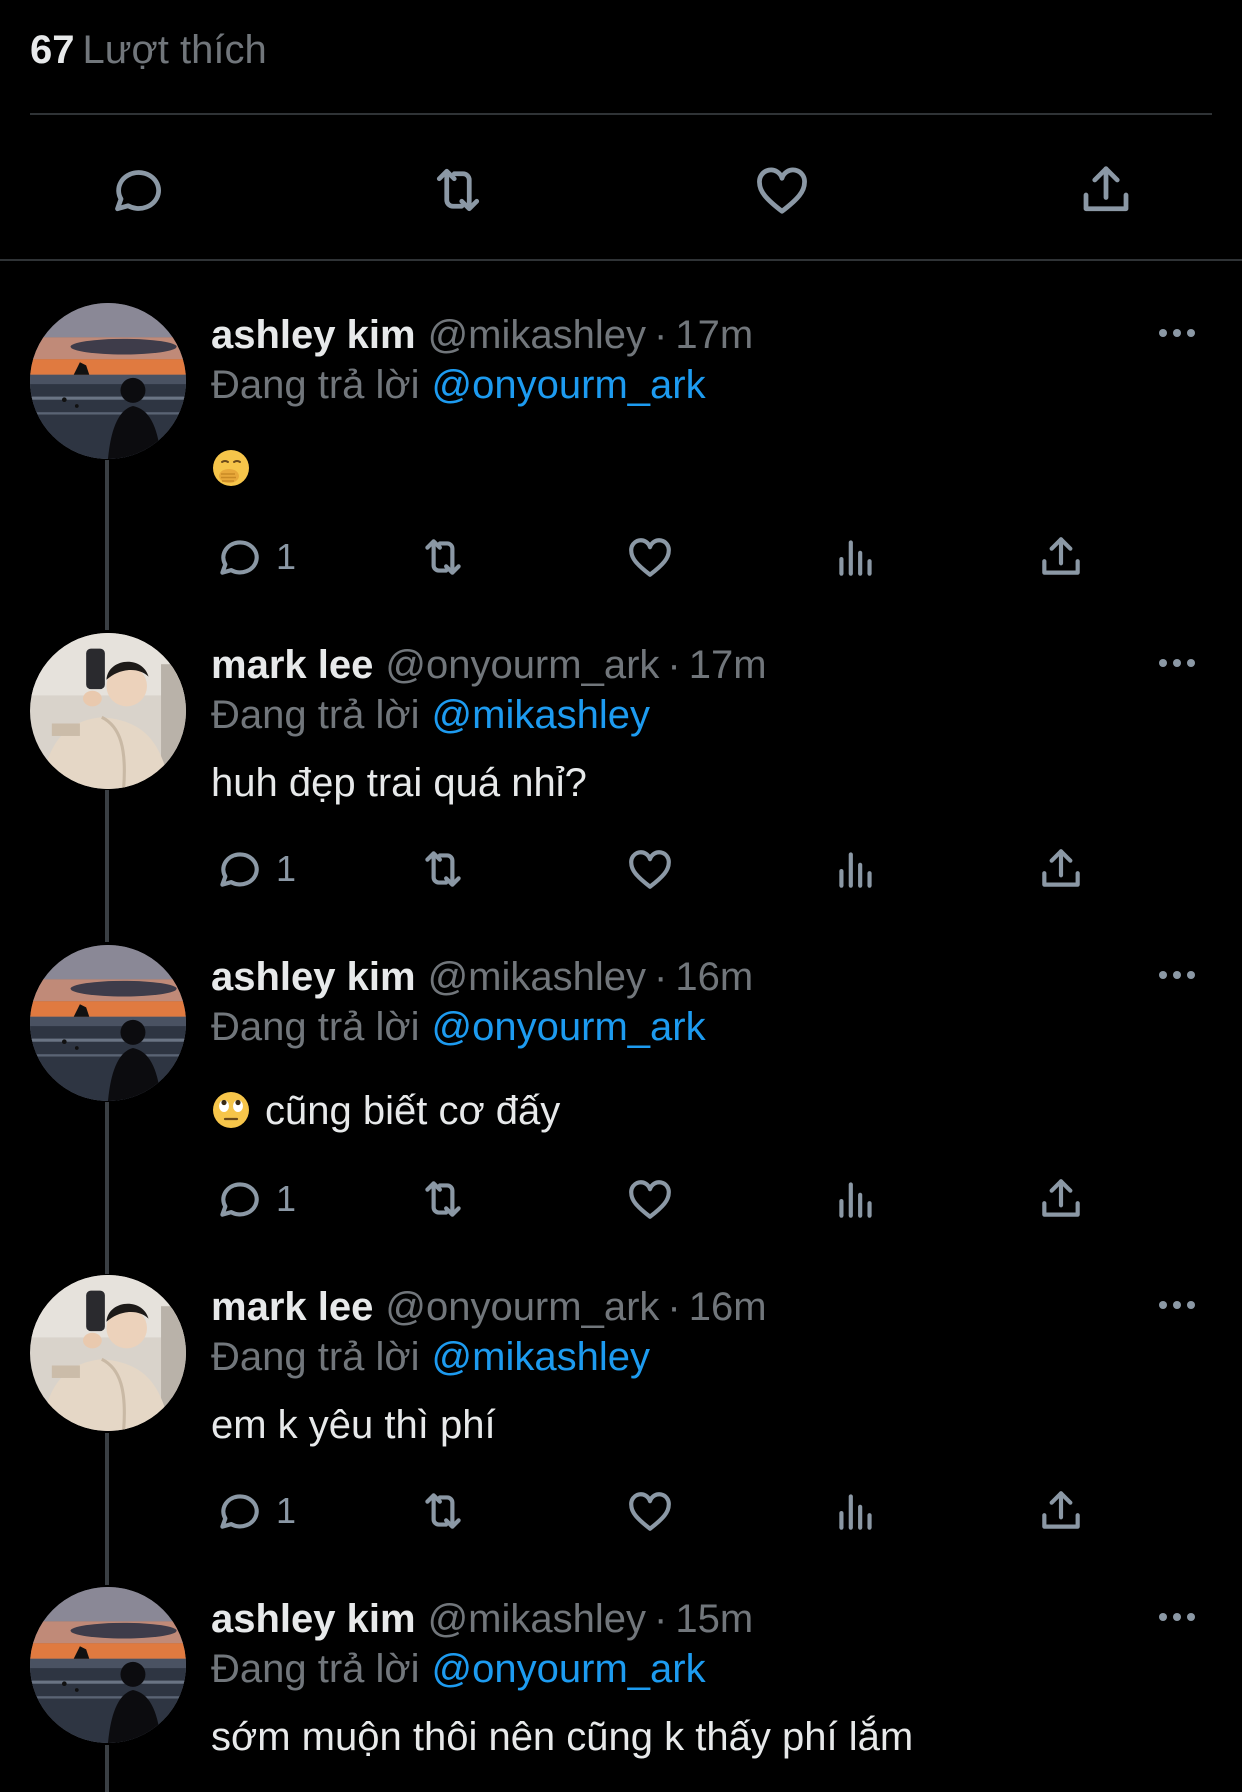 The height and width of the screenshot is (1792, 1242). What do you see at coordinates (621, 114) in the screenshot?
I see `divider` at bounding box center [621, 114].